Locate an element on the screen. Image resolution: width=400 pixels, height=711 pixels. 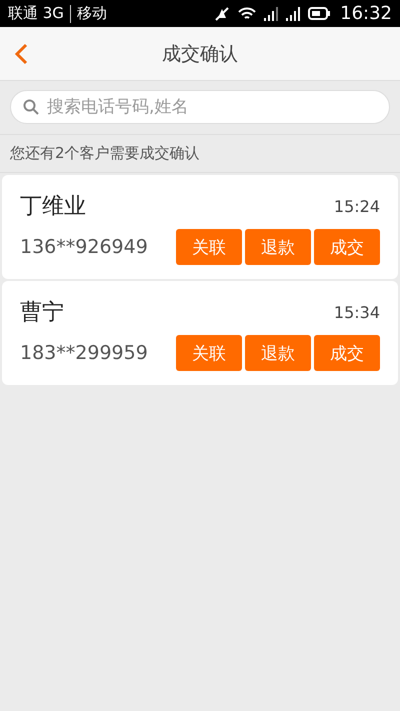
carrier-label: 联通 3G is located at coordinates (36, 13).